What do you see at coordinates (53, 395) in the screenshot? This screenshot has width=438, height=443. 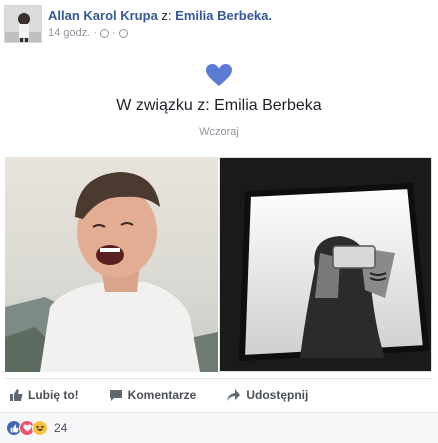 I see `like-label: Lubię to!` at bounding box center [53, 395].